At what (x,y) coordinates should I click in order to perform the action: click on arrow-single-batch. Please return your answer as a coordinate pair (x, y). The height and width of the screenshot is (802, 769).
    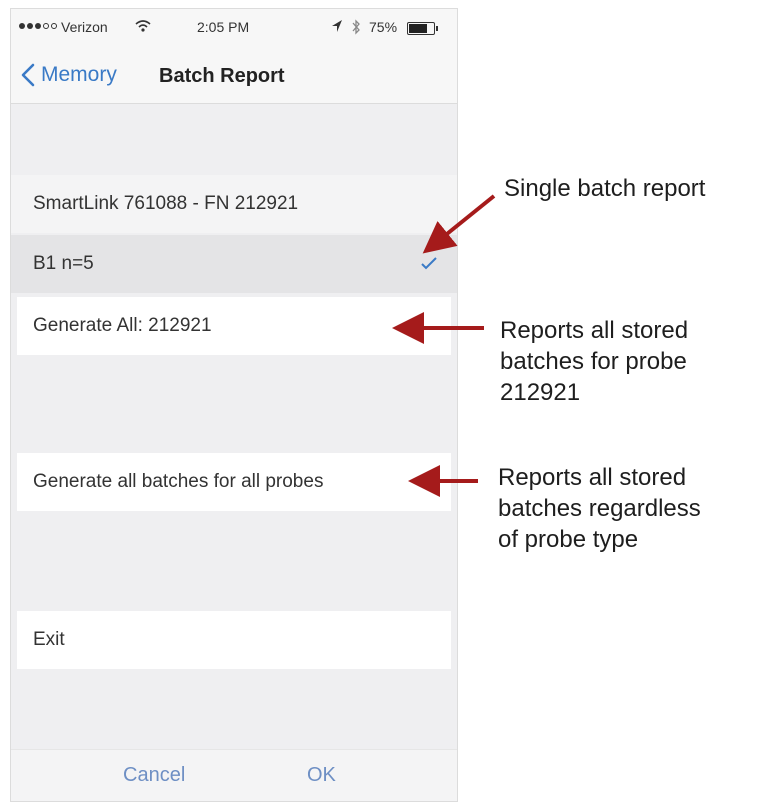
    Looking at the image, I should click on (459, 224).